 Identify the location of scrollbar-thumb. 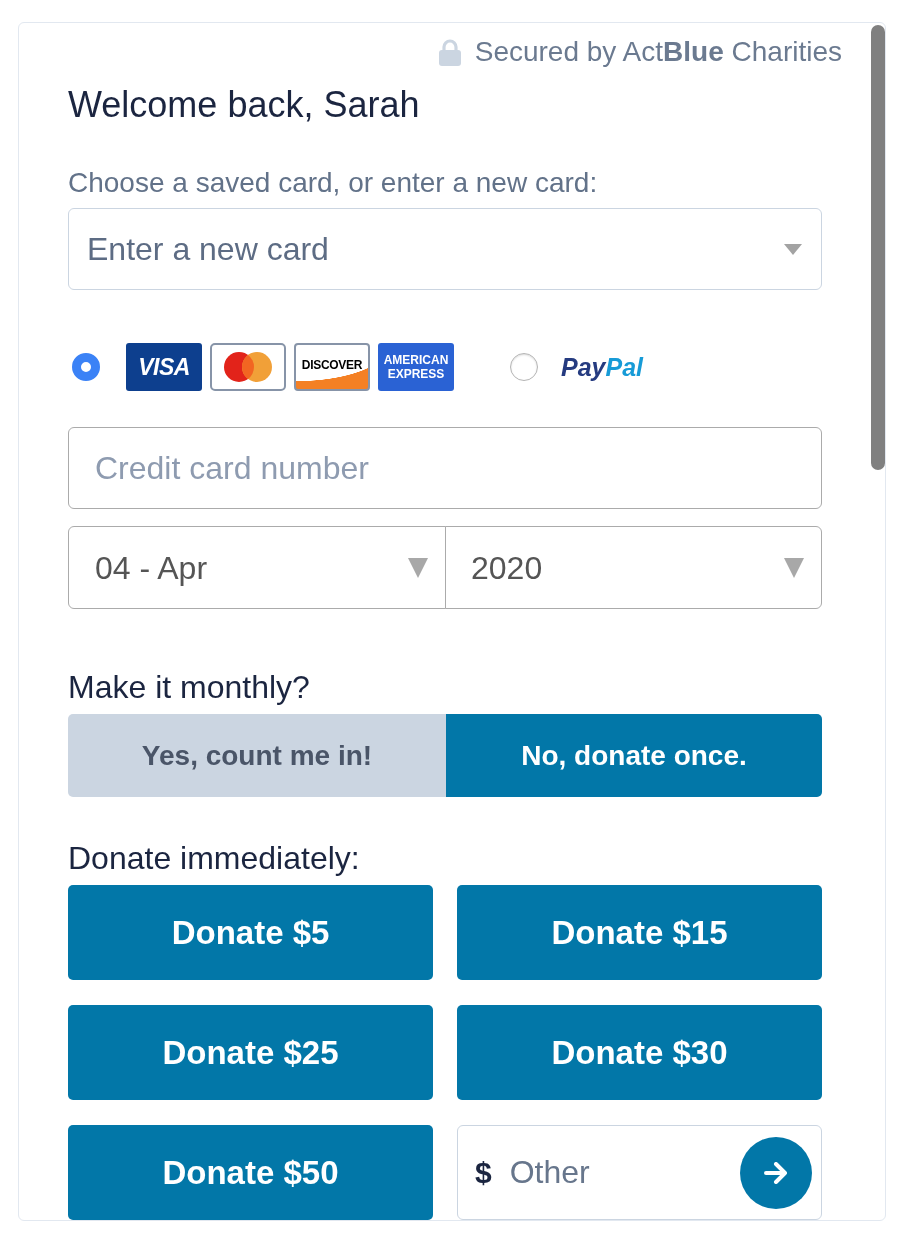
(878, 247).